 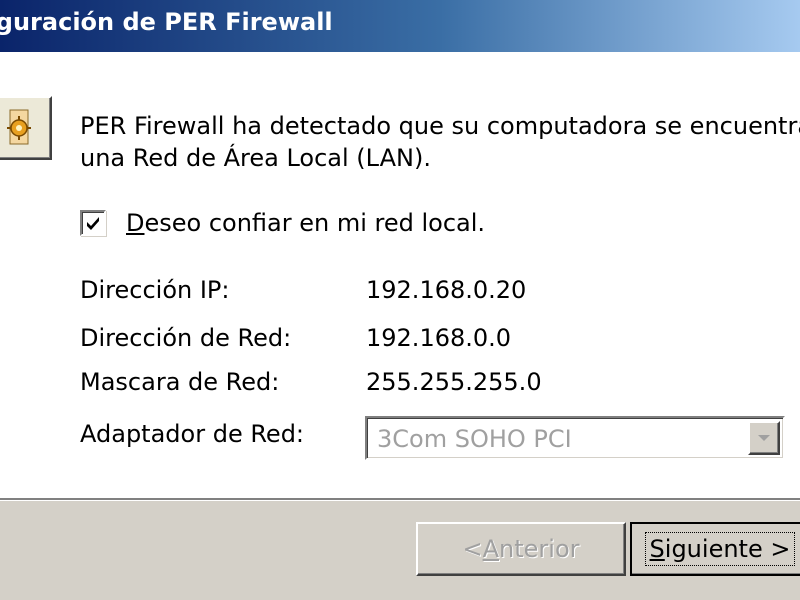 What do you see at coordinates (400, 27) in the screenshot?
I see `title-bar: figuración de PER Firewall` at bounding box center [400, 27].